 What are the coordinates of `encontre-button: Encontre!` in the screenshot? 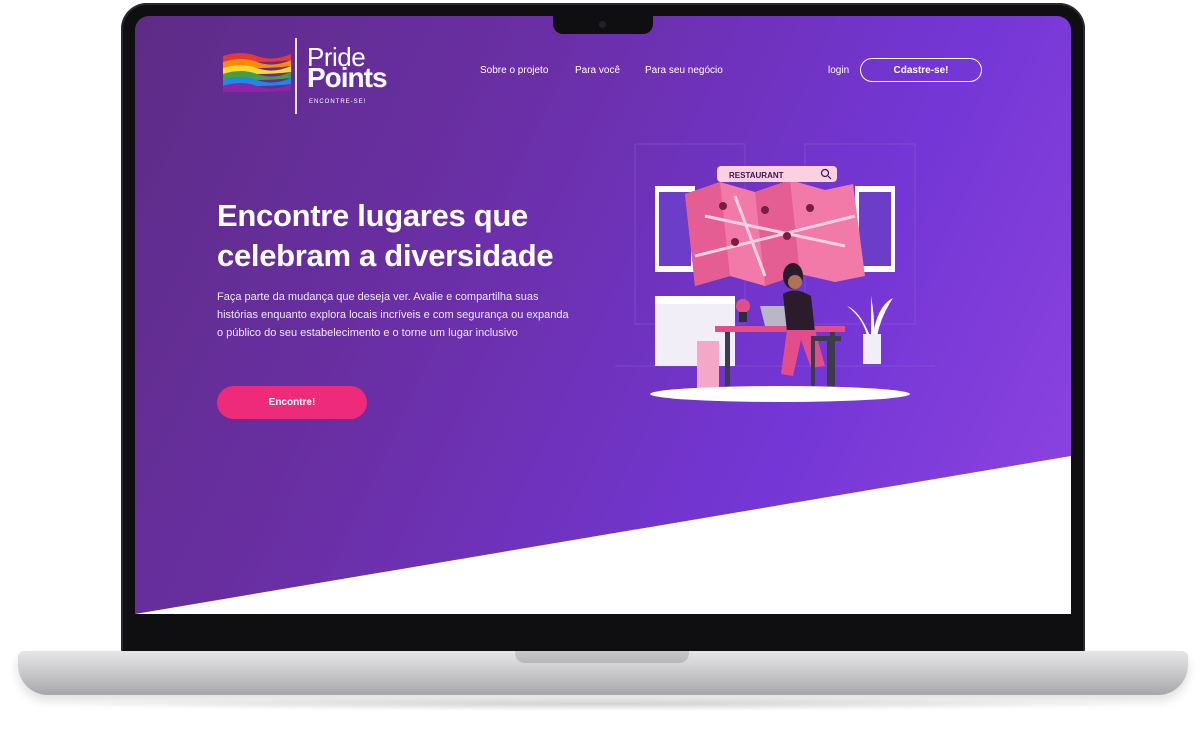 It's located at (292, 402).